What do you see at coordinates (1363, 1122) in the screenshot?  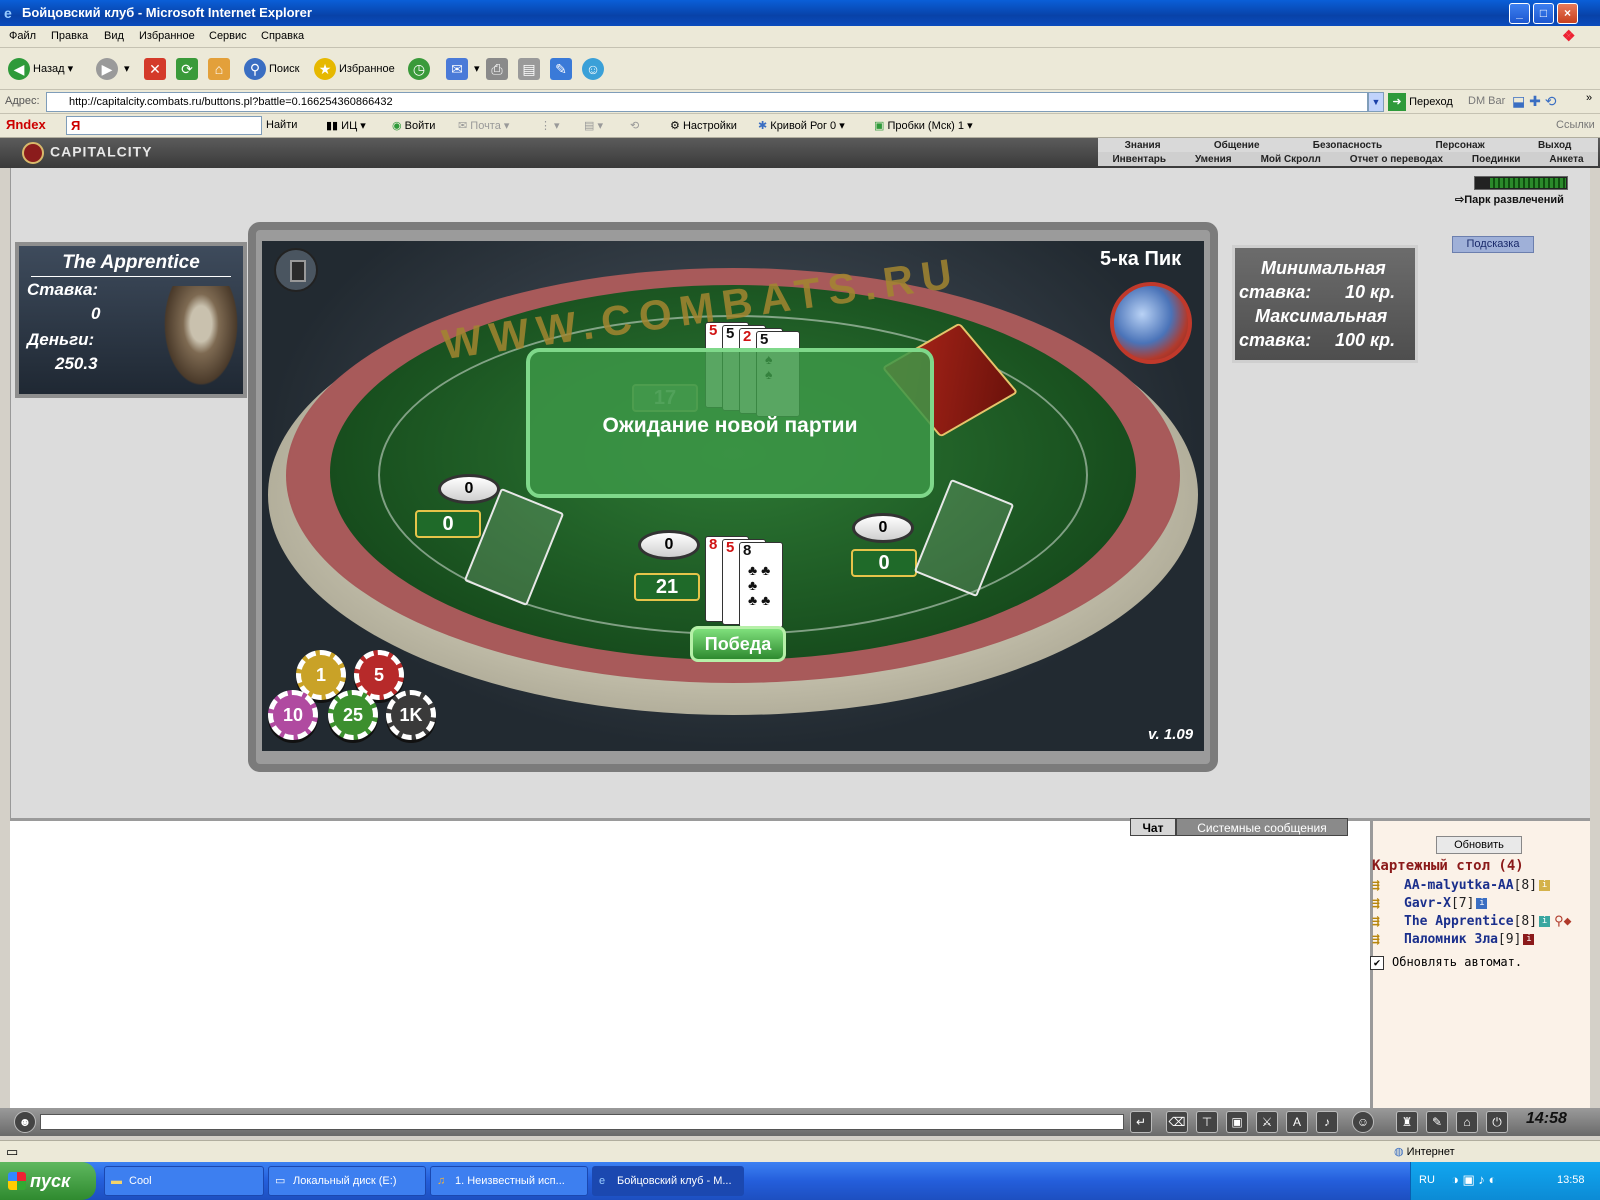 I see `emoticon-icon: ☺` at bounding box center [1363, 1122].